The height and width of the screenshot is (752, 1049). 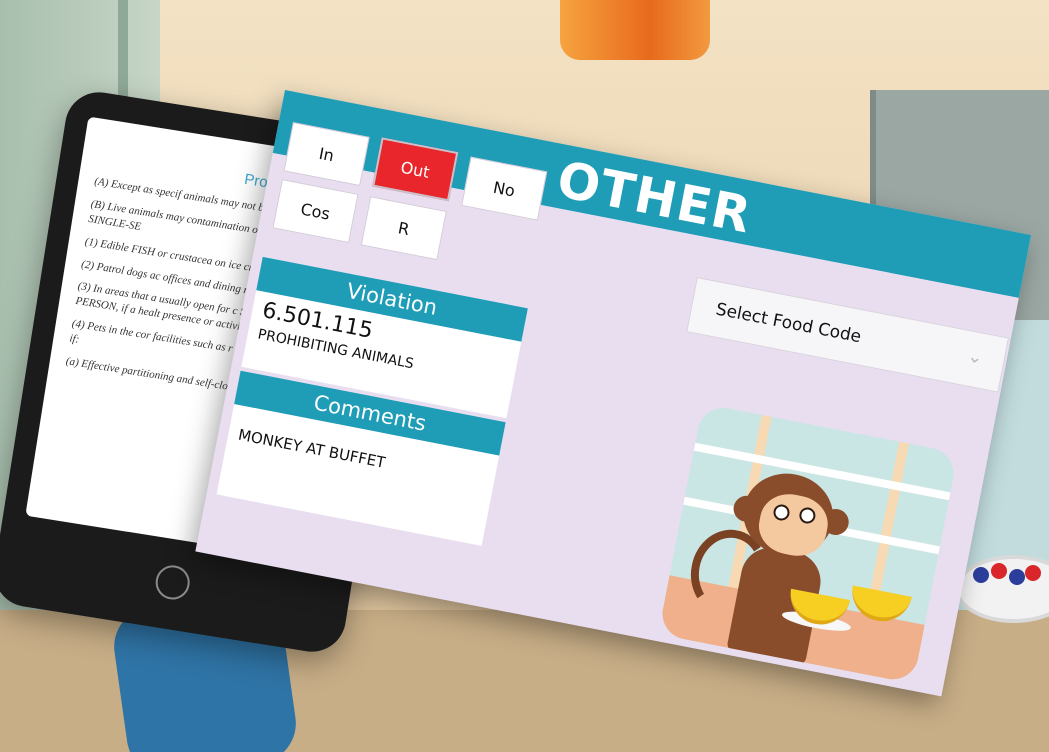 I want to click on pendant-lamp, so click(x=635, y=30).